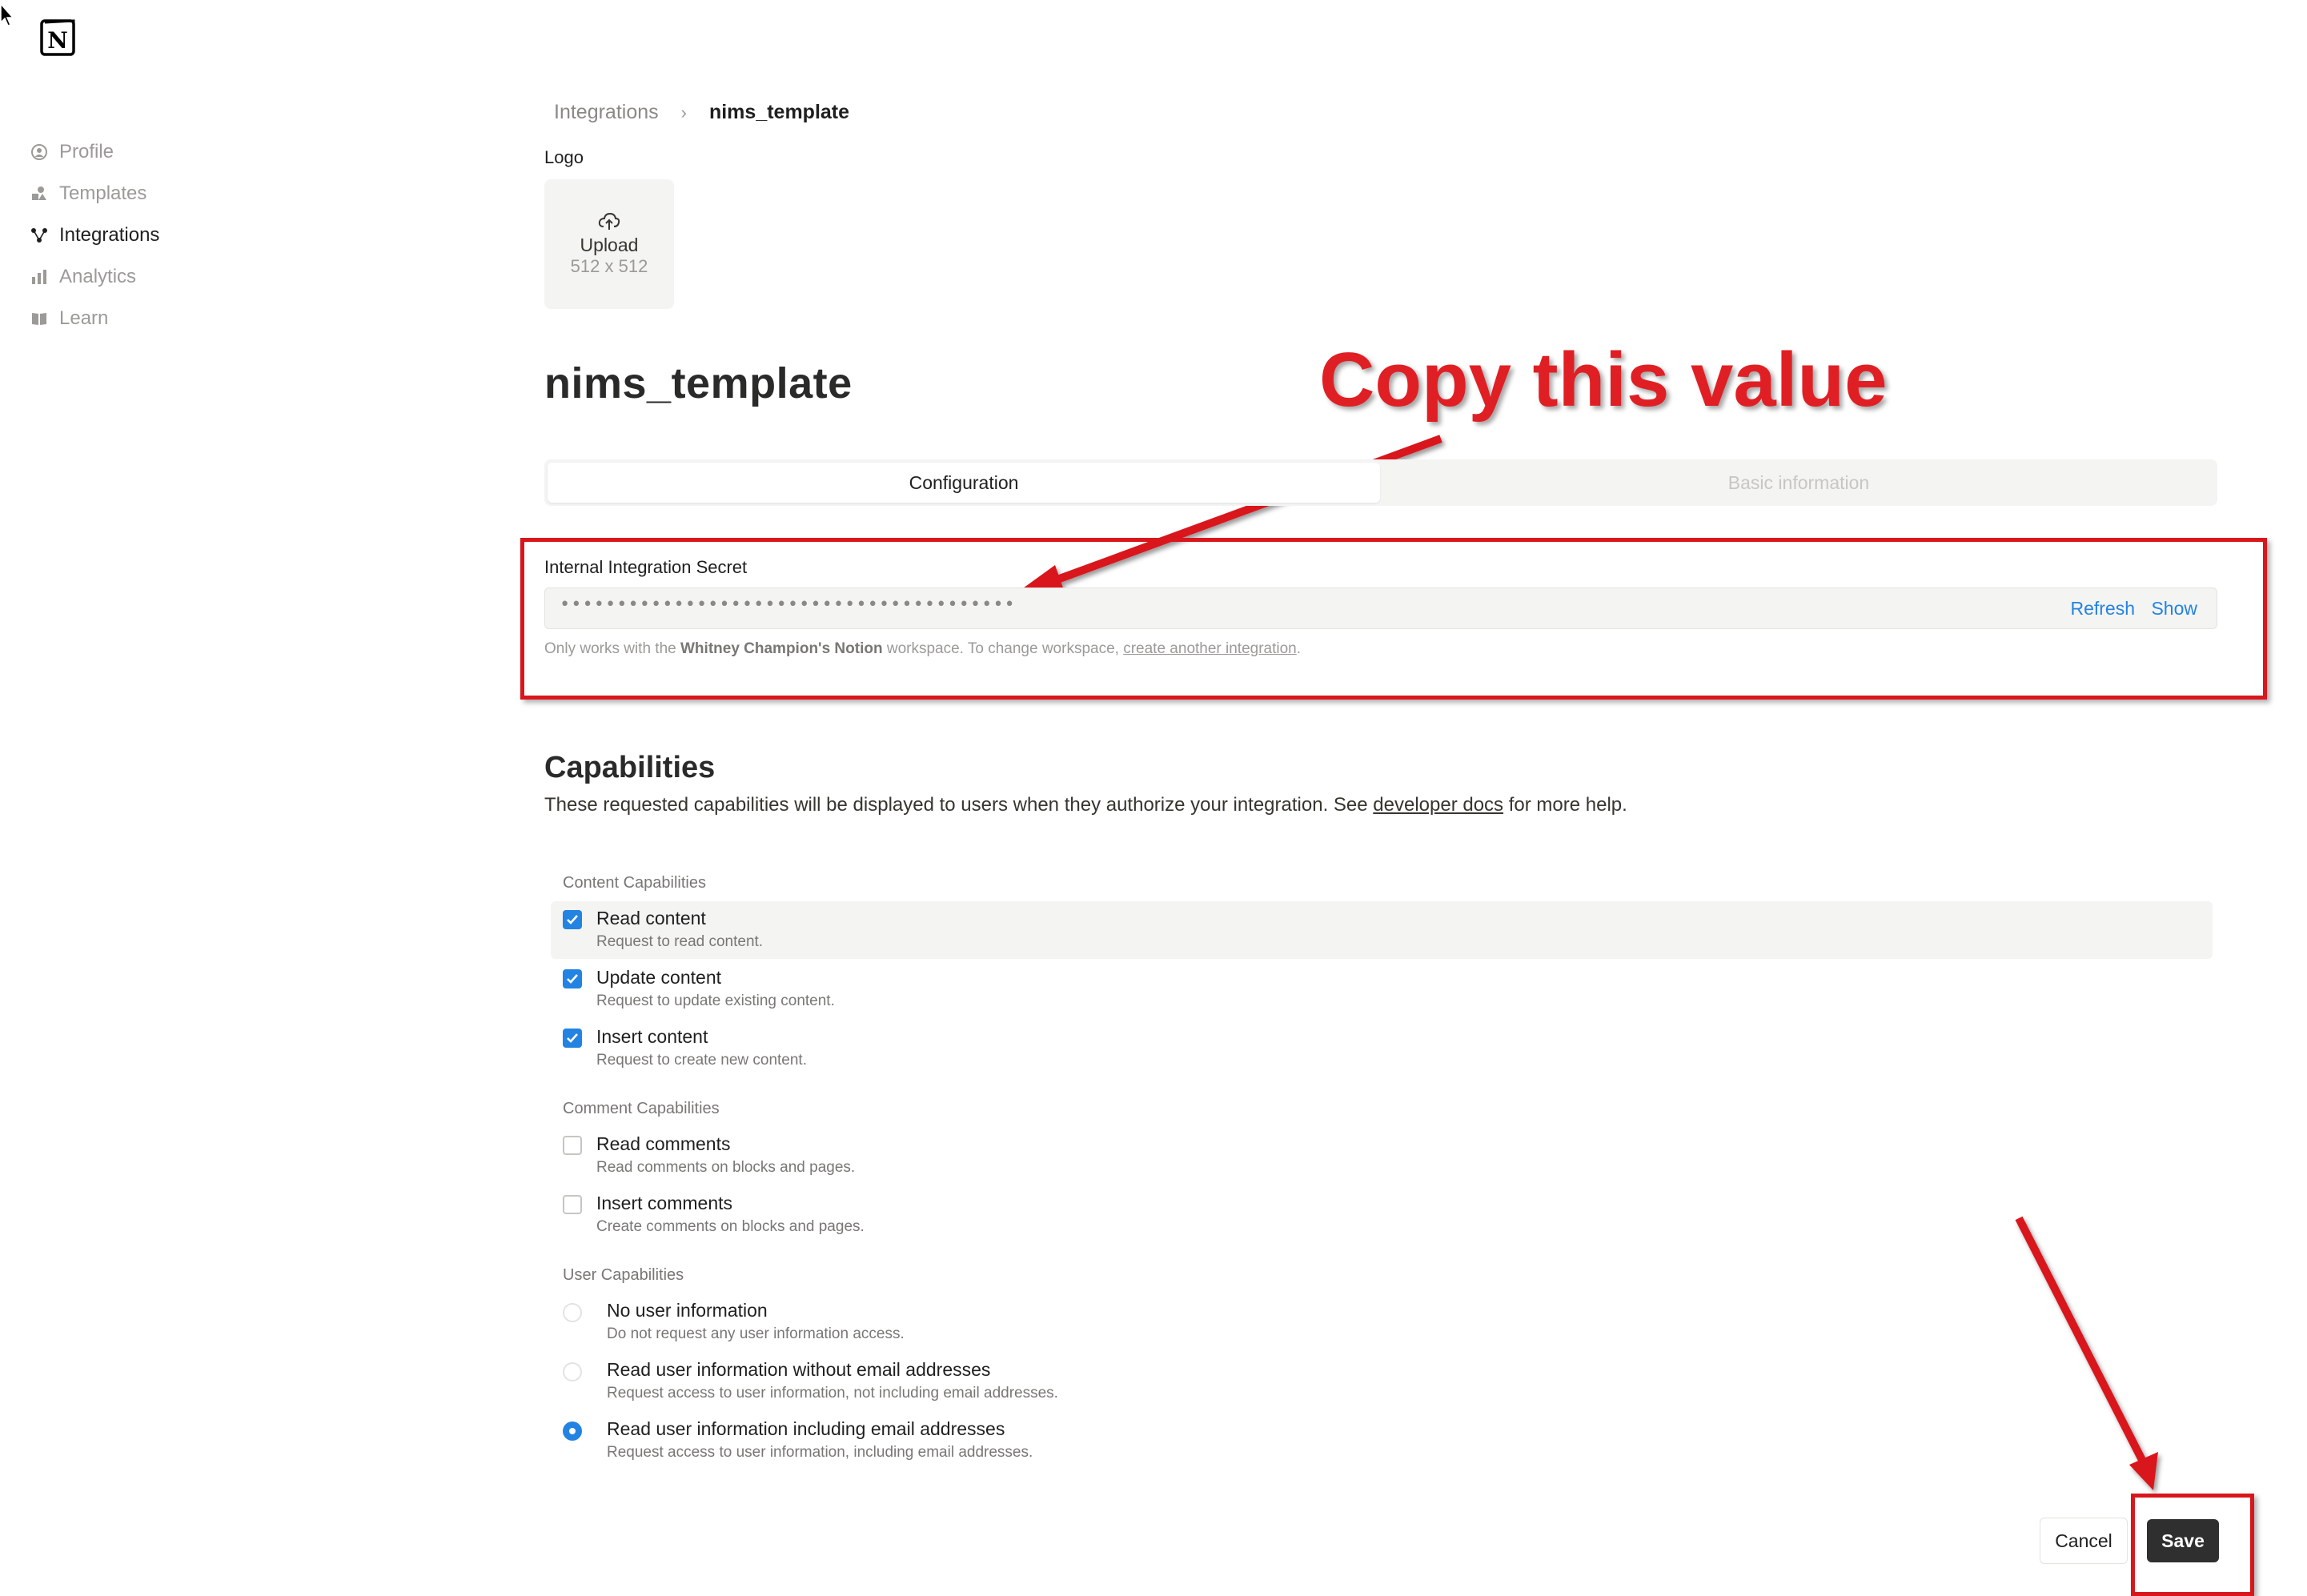 This screenshot has height=1596, width=2307. I want to click on sidebar-item-label: Analytics, so click(98, 276).